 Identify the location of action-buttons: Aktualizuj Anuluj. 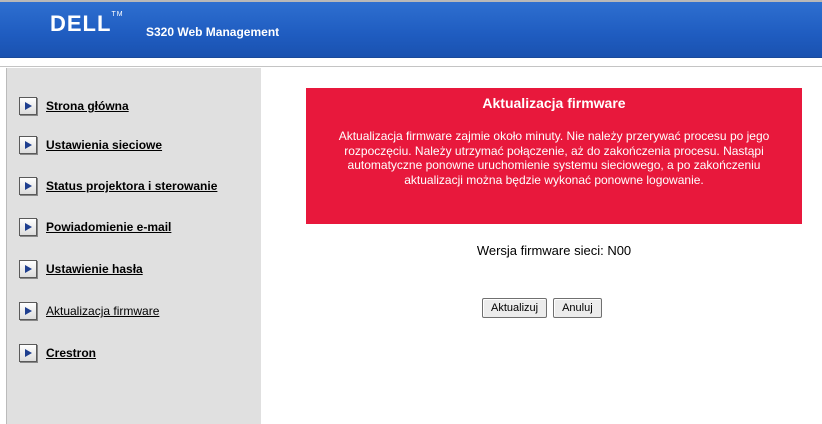
(542, 308).